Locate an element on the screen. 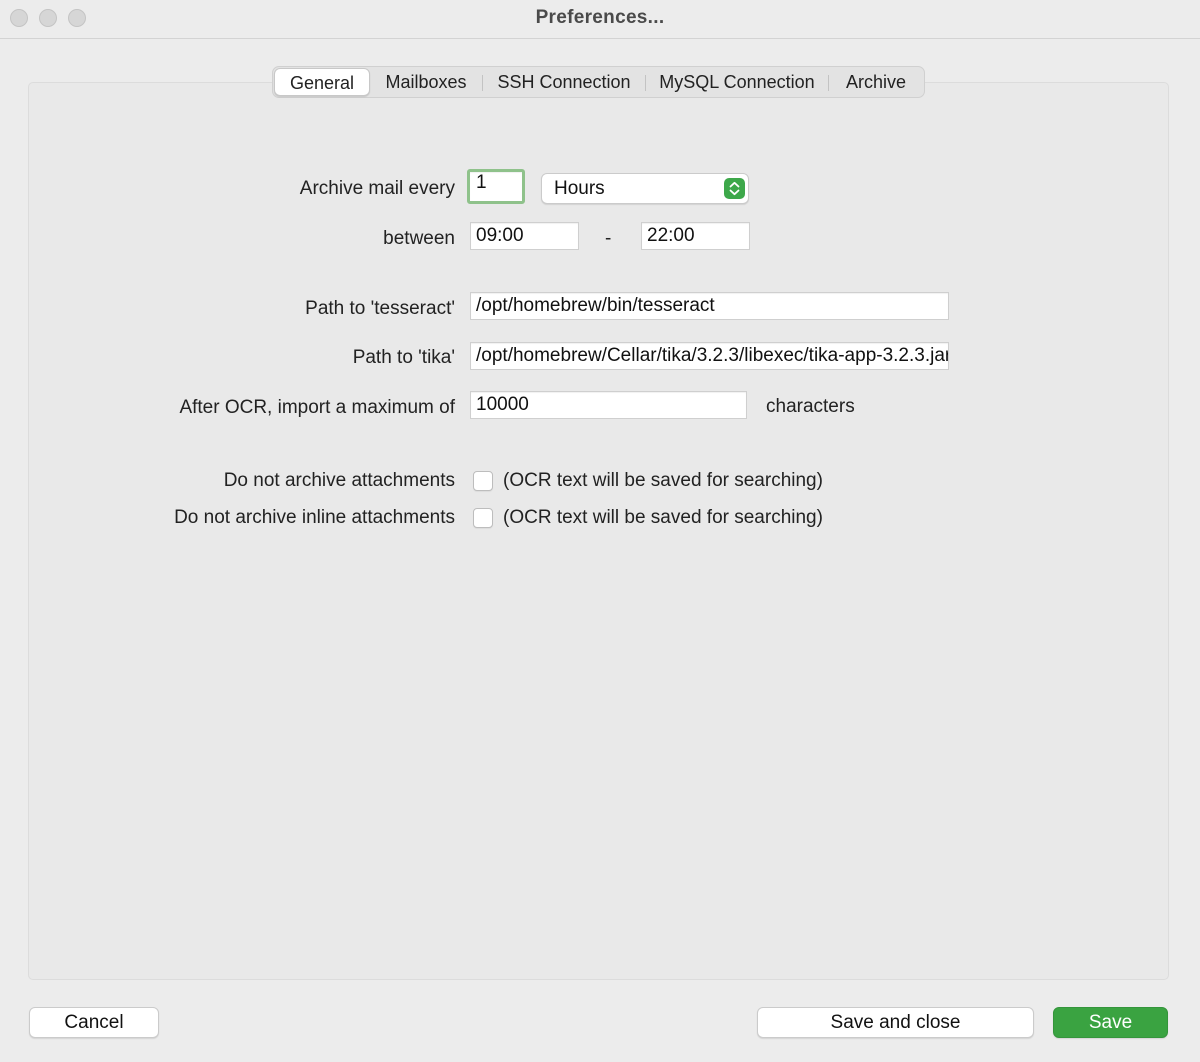  tesseract-path-label: Path to 'tesseract' is located at coordinates (380, 308).